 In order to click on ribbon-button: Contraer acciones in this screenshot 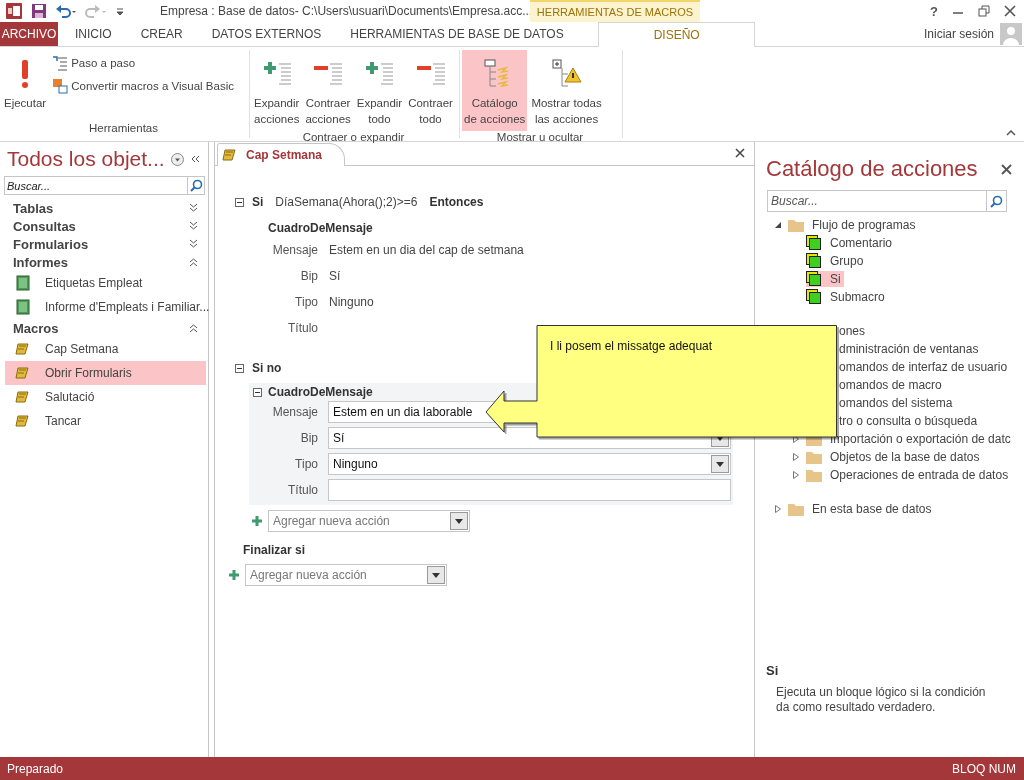, I will do `click(328, 90)`.